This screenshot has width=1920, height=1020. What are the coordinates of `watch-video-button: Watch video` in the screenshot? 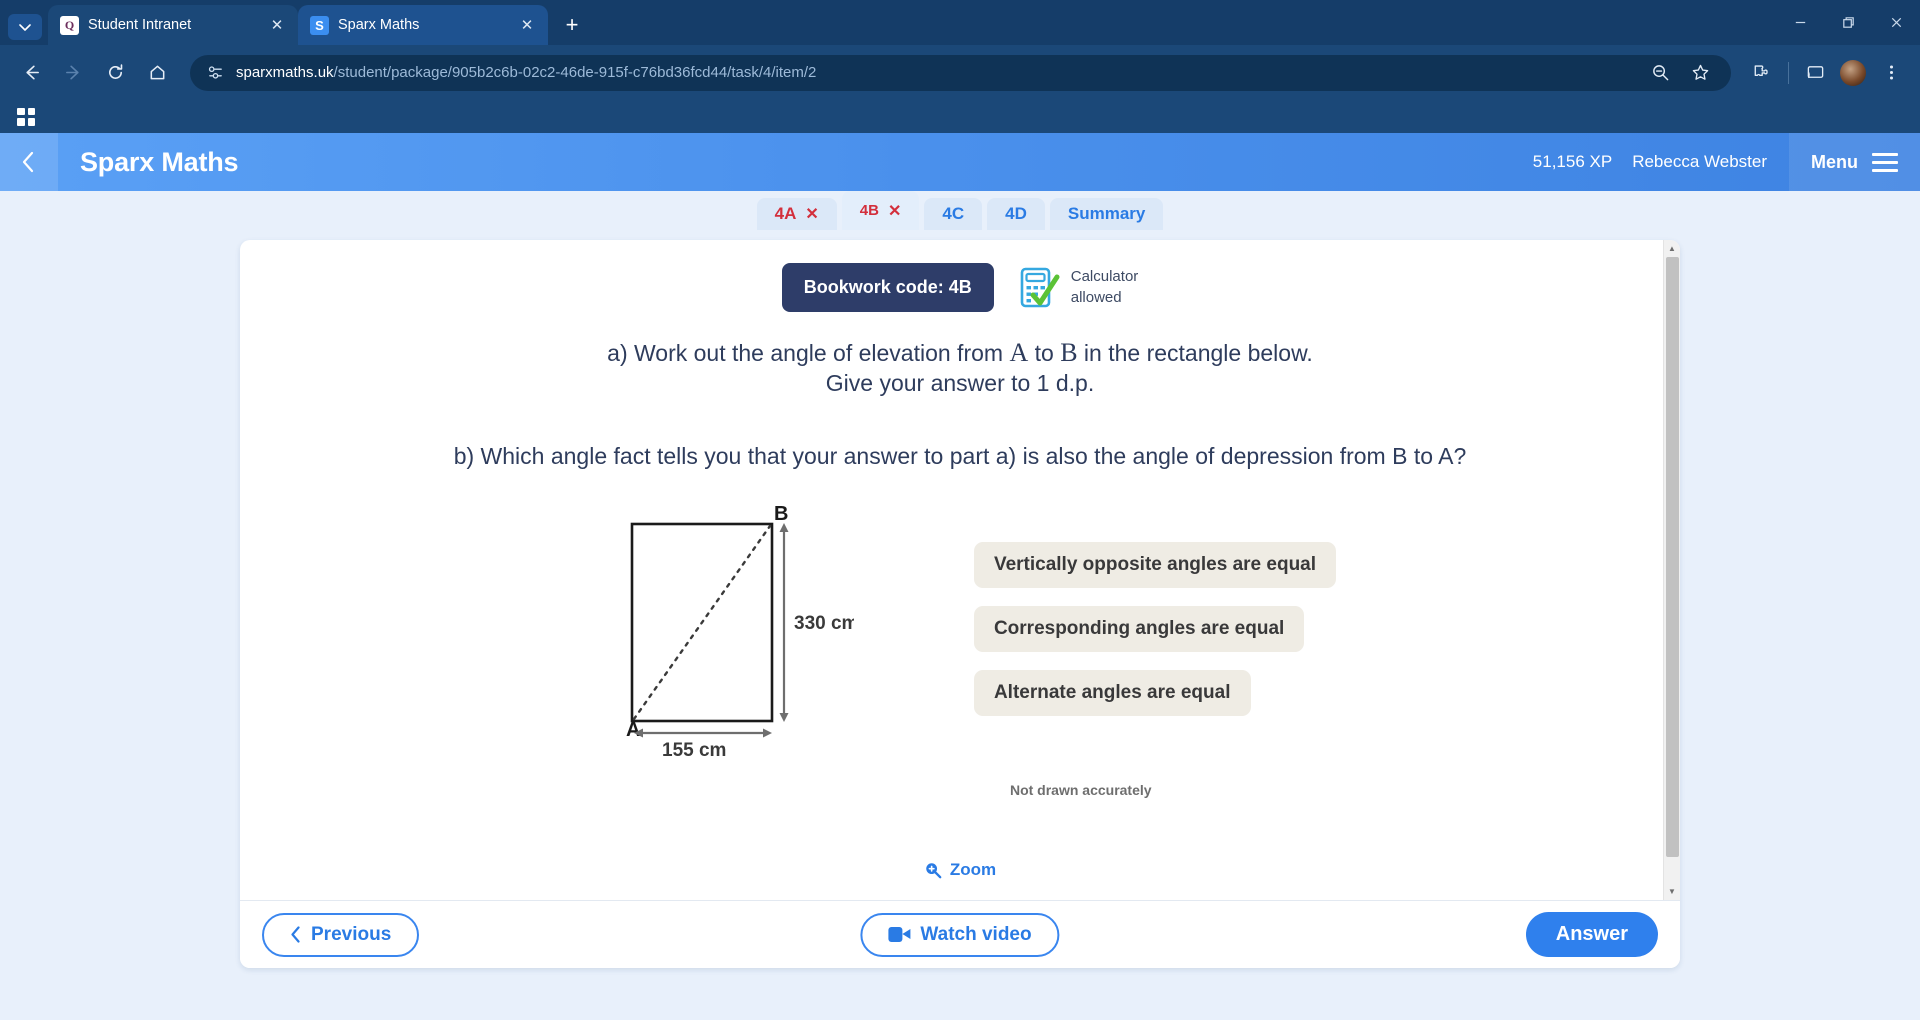 It's located at (960, 934).